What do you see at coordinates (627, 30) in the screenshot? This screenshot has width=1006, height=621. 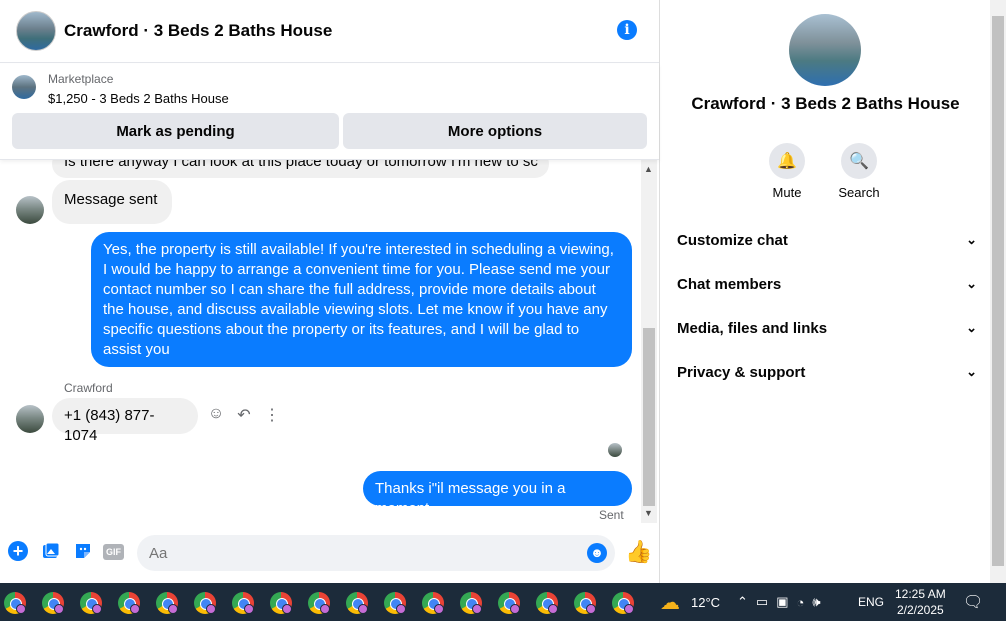 I see `info-icon: i` at bounding box center [627, 30].